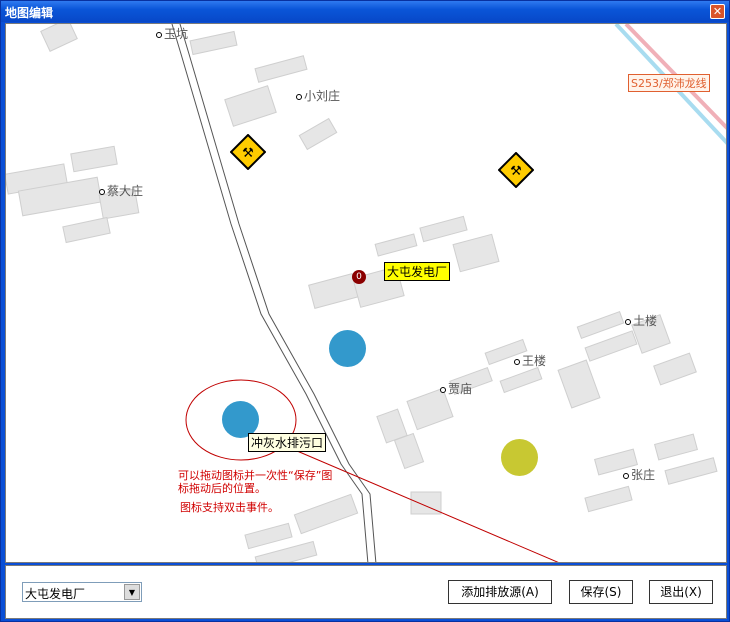  Describe the element at coordinates (519, 457) in the screenshot. I see `yellow-marker` at that location.